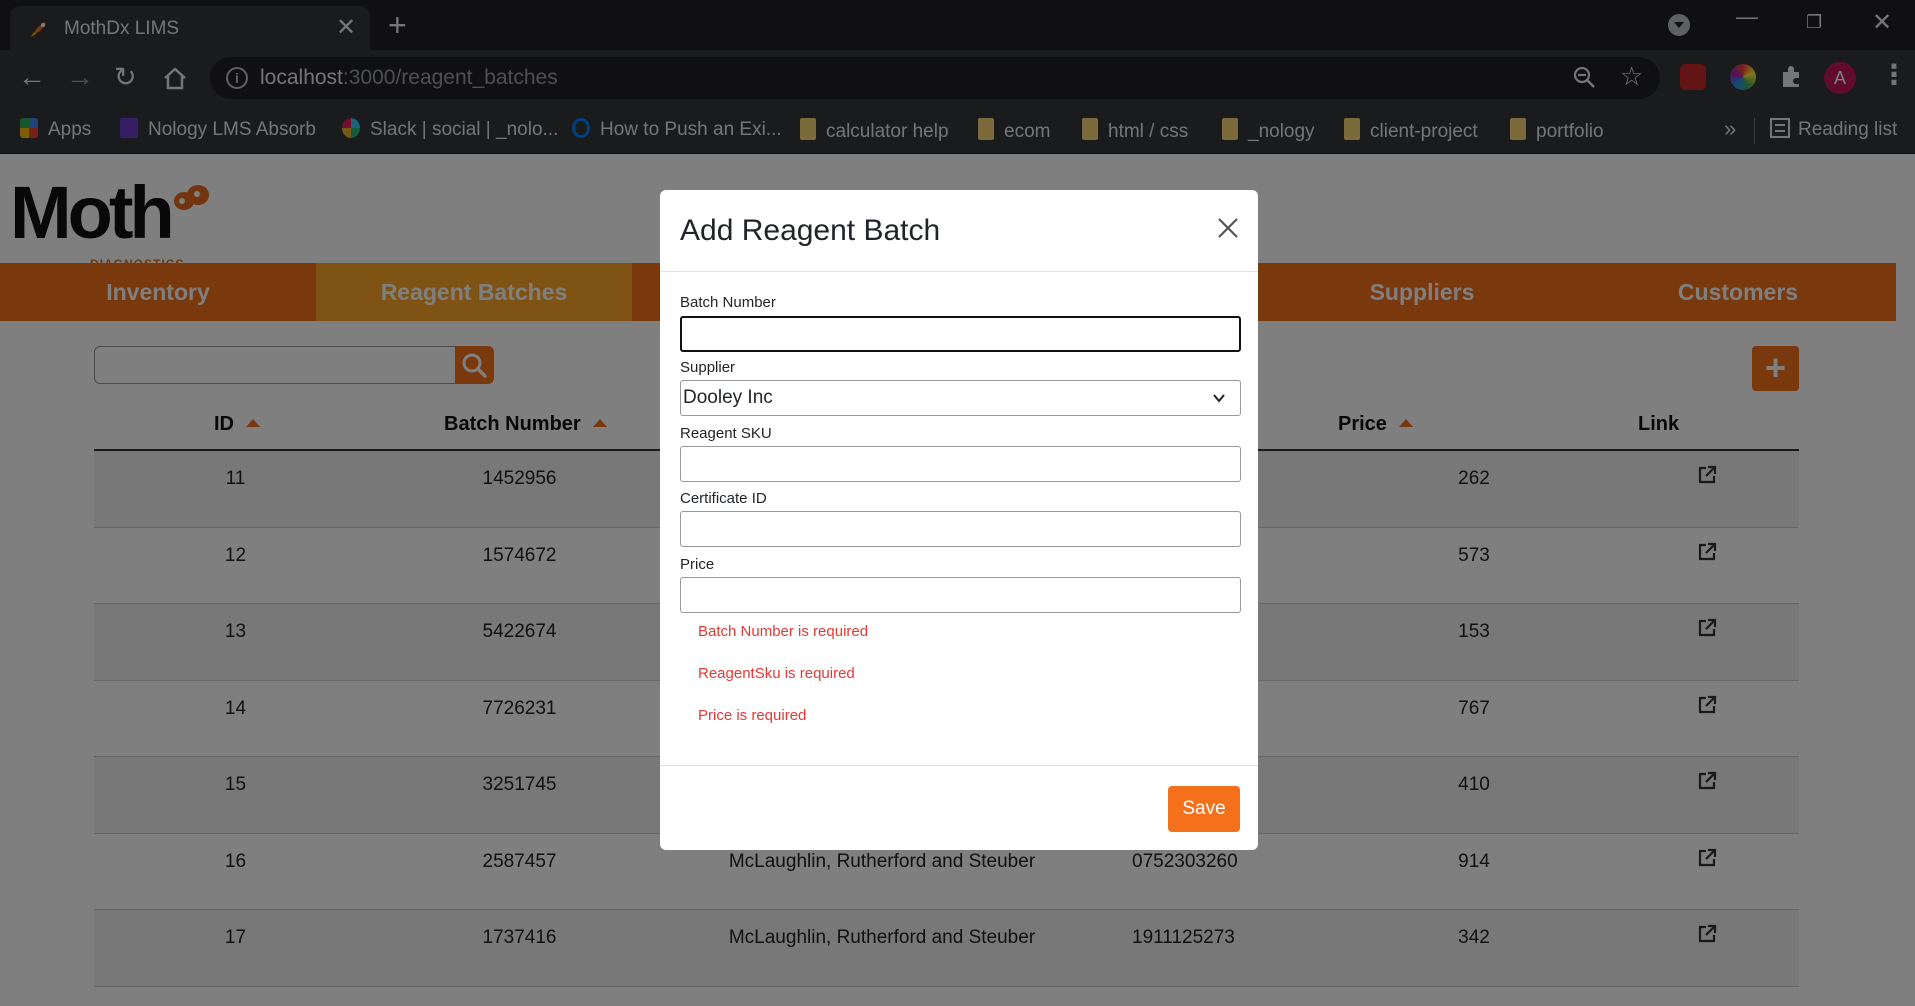 The image size is (1915, 1006). What do you see at coordinates (960, 398) in the screenshot?
I see `supplier-select: Dooley Inc` at bounding box center [960, 398].